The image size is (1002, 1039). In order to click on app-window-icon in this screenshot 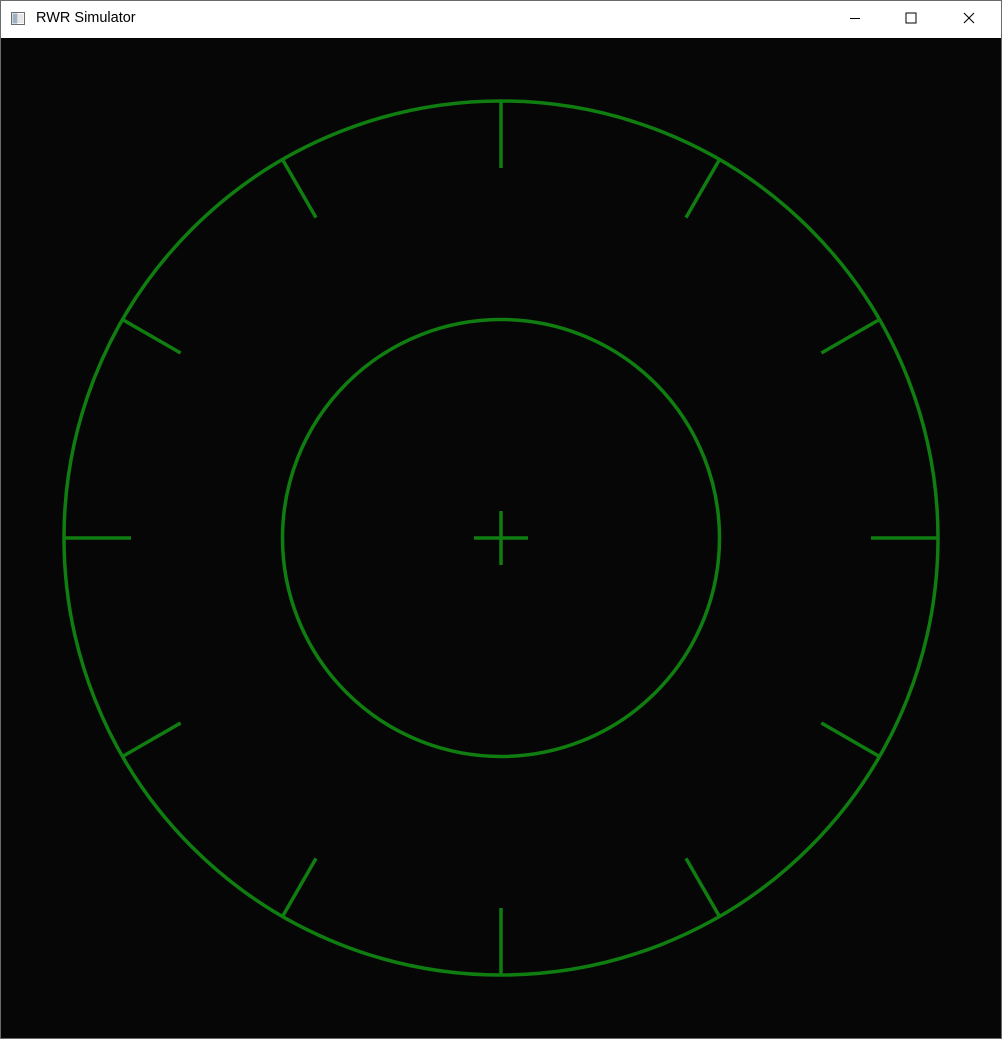, I will do `click(18, 18)`.